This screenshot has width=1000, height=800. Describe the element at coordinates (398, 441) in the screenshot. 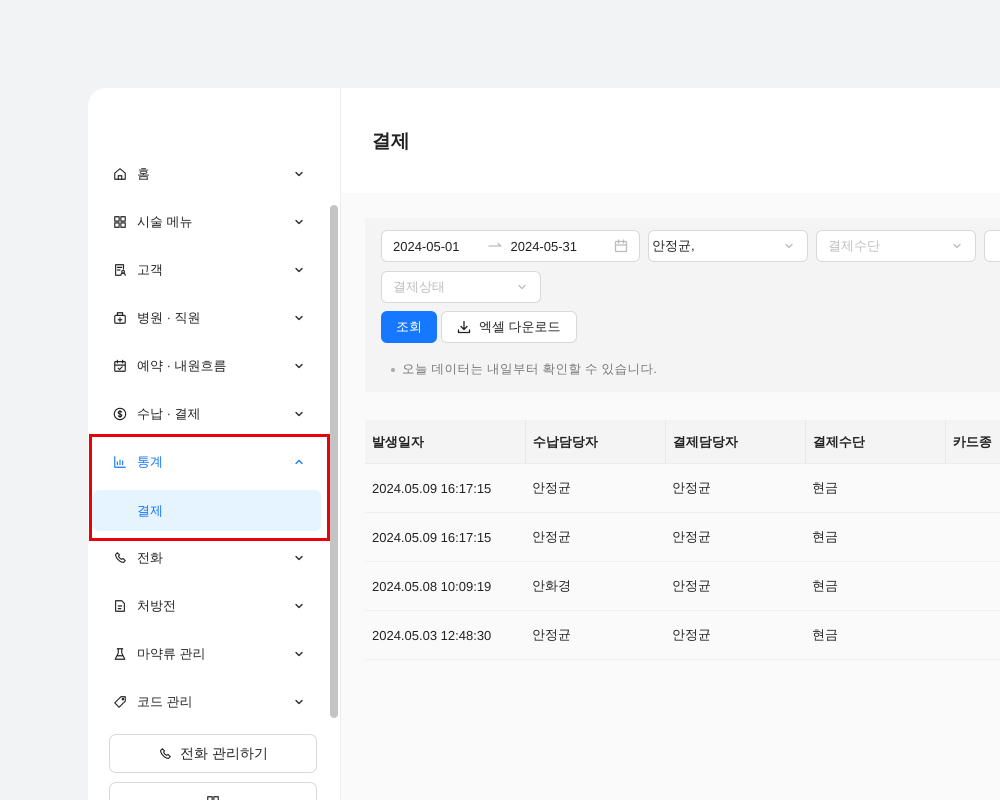

I see `column-header: 발생일자` at that location.